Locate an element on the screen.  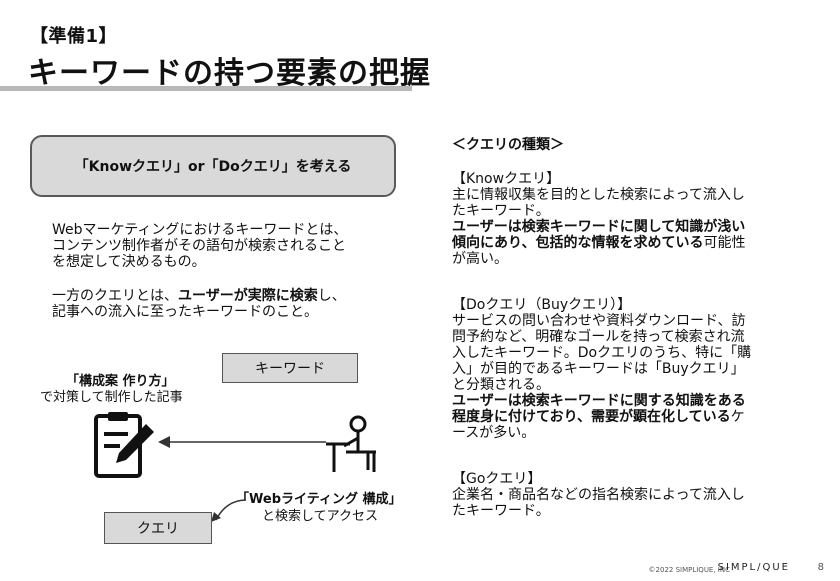
section-label: 【準備1】 is located at coordinates (74, 36).